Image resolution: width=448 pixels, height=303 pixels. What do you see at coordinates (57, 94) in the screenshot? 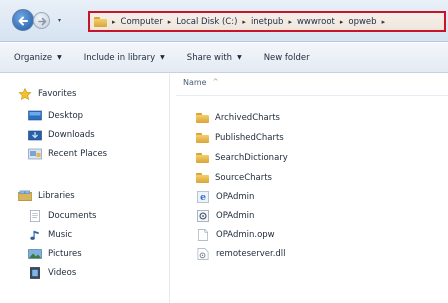
I see `nav-favorites-label: Favorites` at bounding box center [57, 94].